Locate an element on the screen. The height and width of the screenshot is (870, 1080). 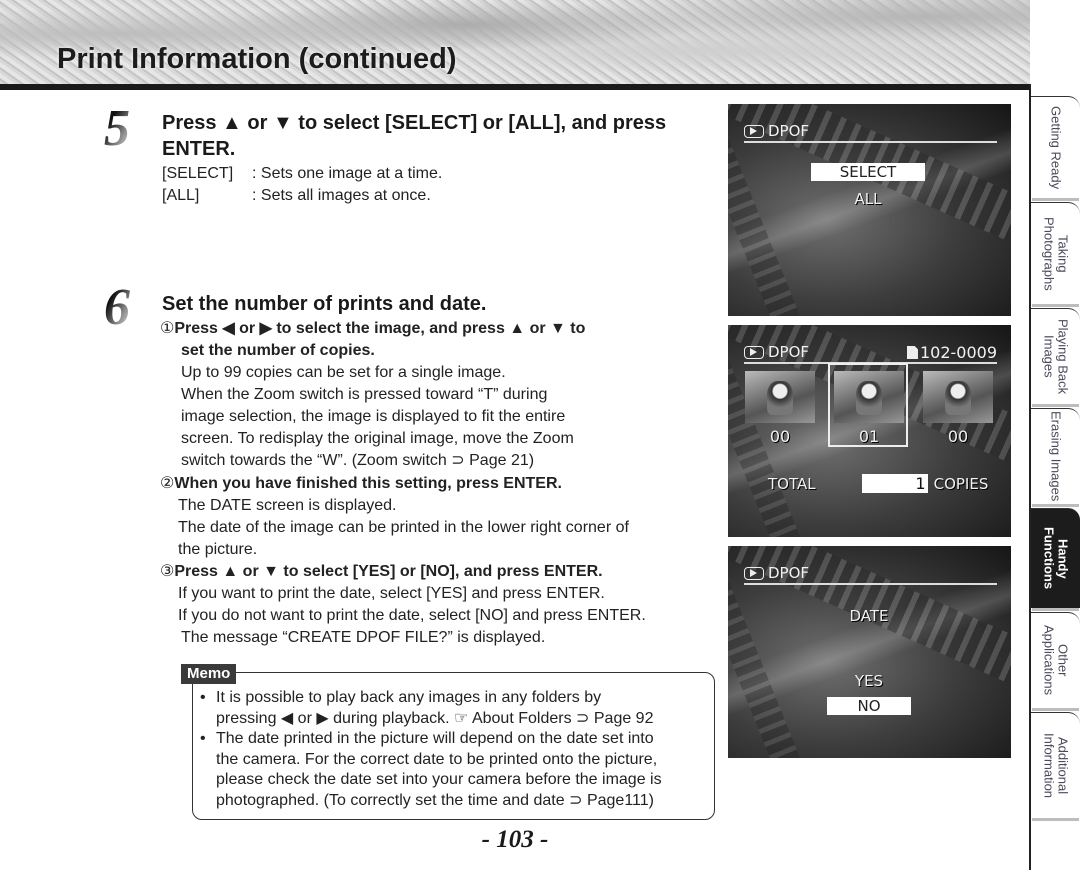
tab-additional-information: Additional Information is located at coordinates (1055, 765).